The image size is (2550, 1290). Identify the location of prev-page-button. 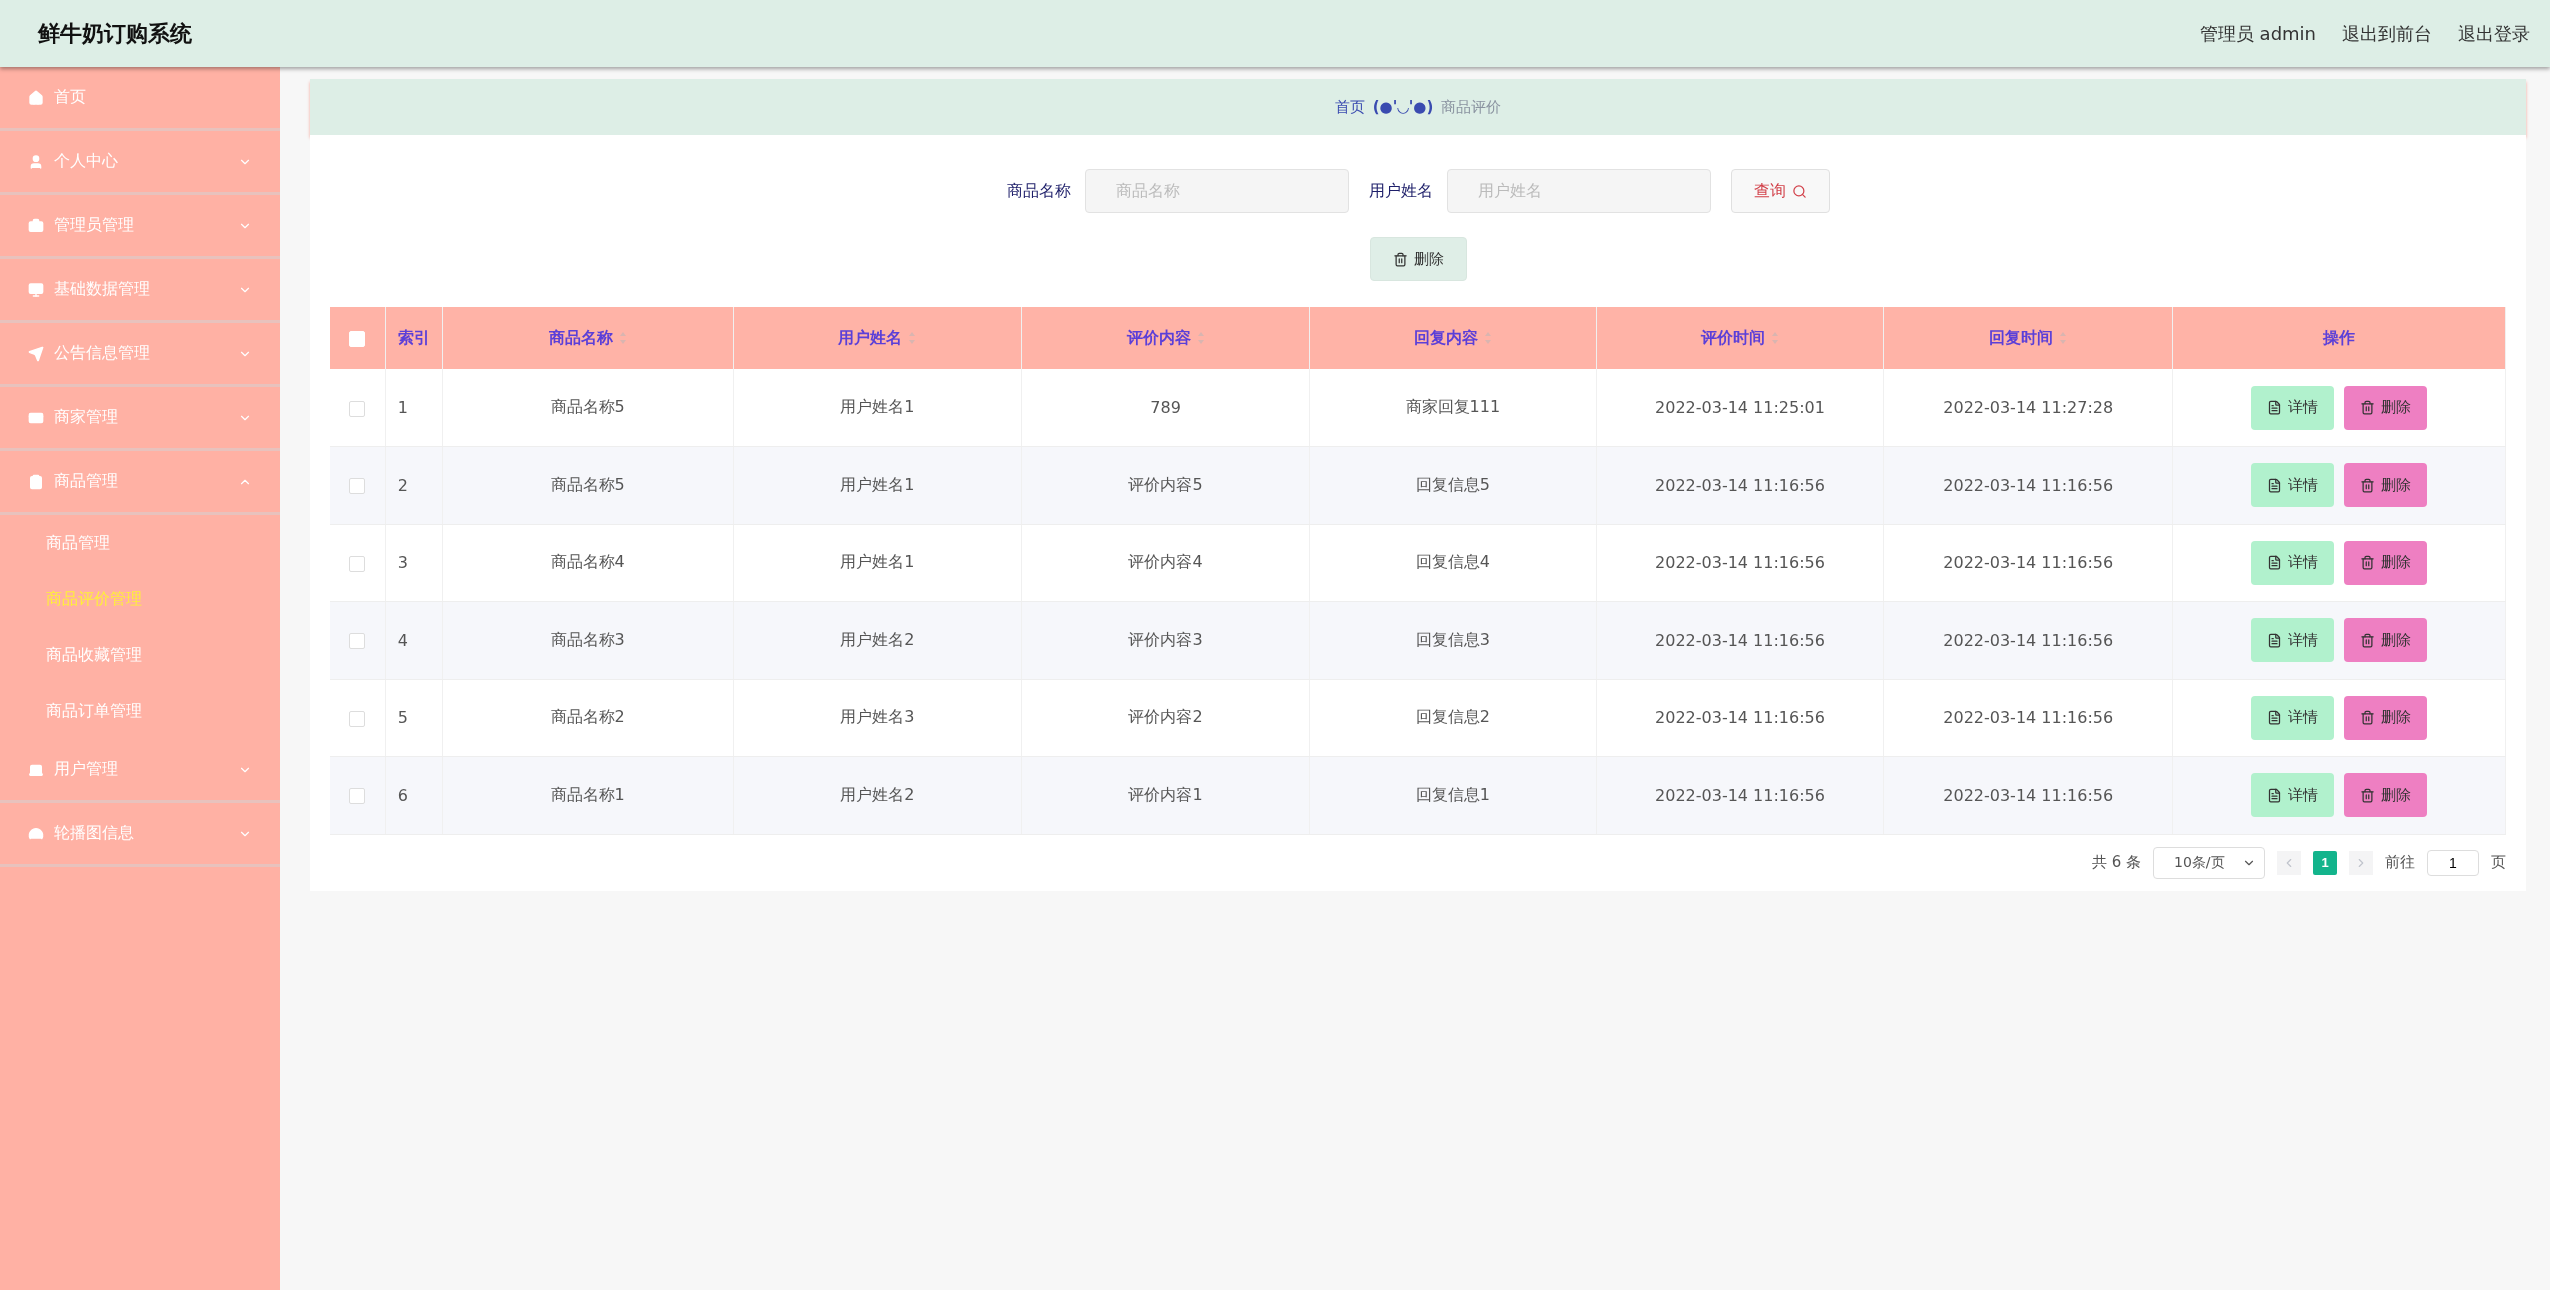
(2289, 862).